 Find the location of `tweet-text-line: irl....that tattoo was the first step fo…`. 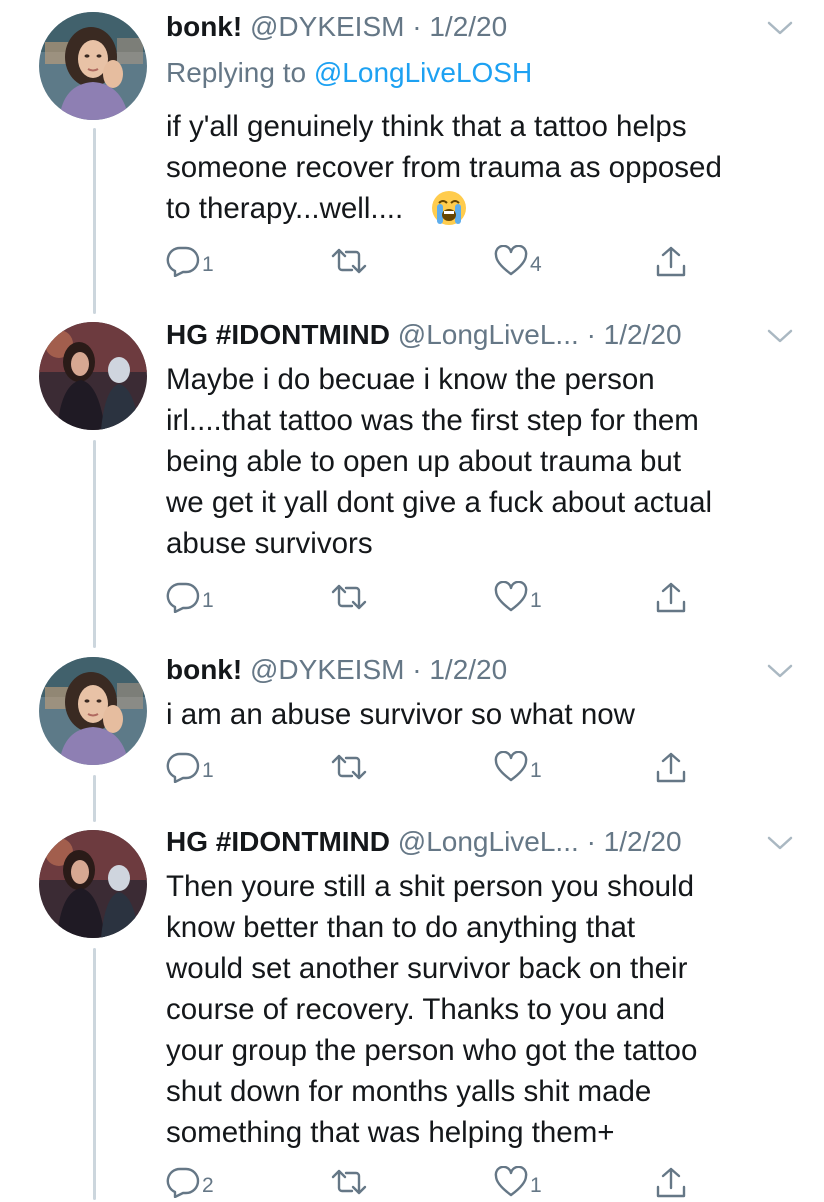

tweet-text-line: irl....that tattoo was the first step fo… is located at coordinates (432, 420).